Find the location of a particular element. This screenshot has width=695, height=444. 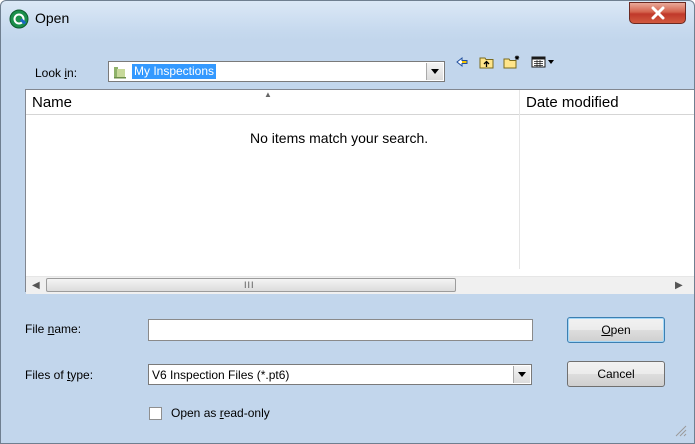

view-menu-icon is located at coordinates (545, 64).